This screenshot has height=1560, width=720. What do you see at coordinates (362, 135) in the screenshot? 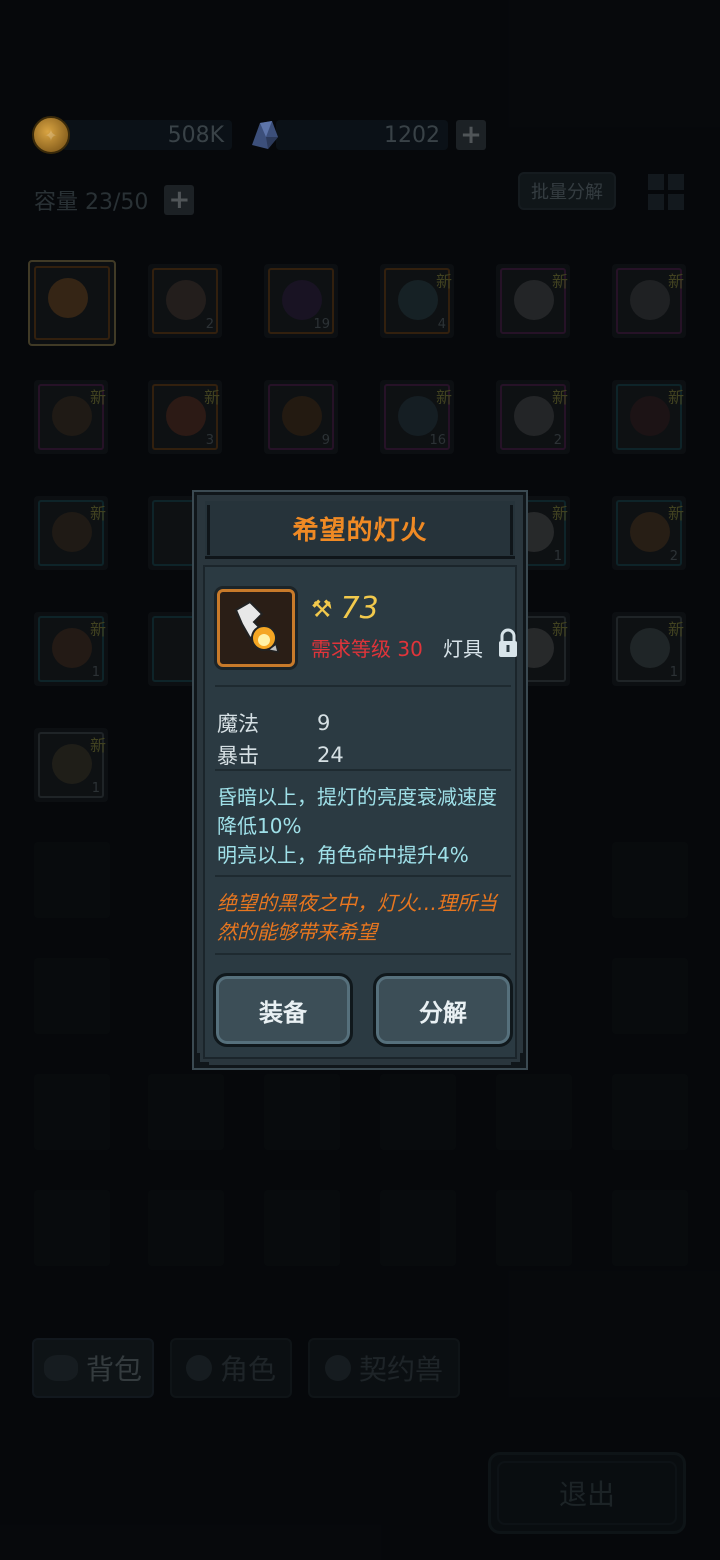
I see `gem-amount: 1202` at bounding box center [362, 135].